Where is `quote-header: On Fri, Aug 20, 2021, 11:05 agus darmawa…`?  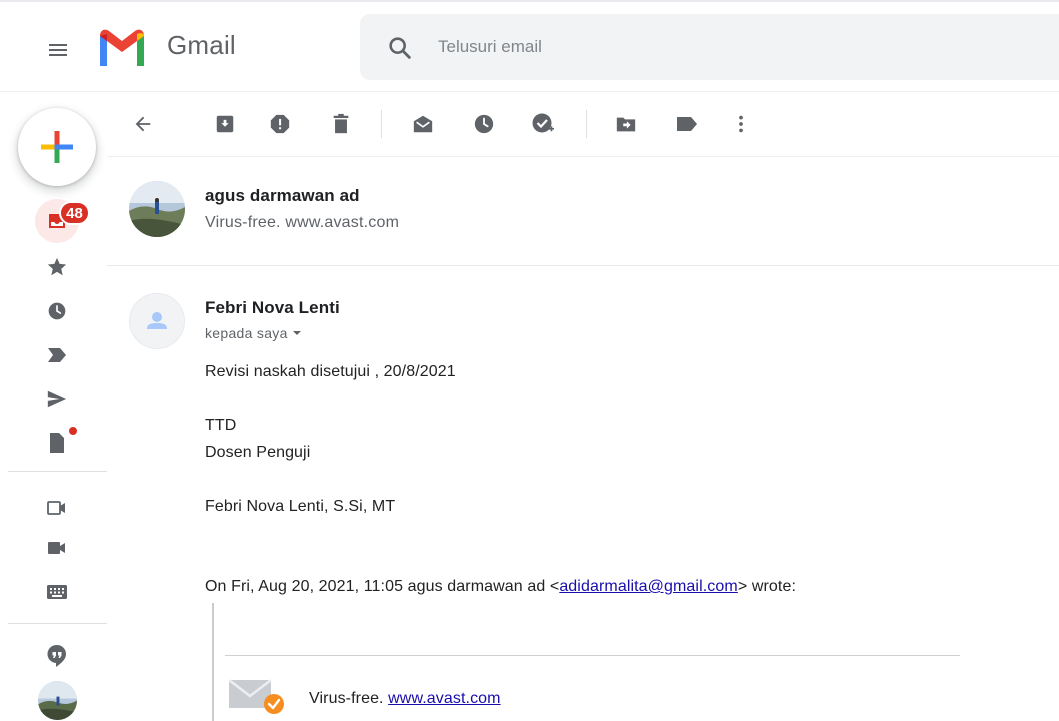 quote-header: On Fri, Aug 20, 2021, 11:05 agus darmawa… is located at coordinates (500, 587).